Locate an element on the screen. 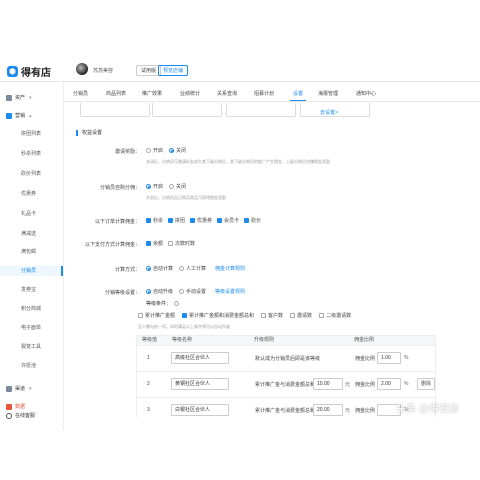 The width and height of the screenshot is (480, 480). level-name-input: 白银社区合伙人 is located at coordinates (200, 410).